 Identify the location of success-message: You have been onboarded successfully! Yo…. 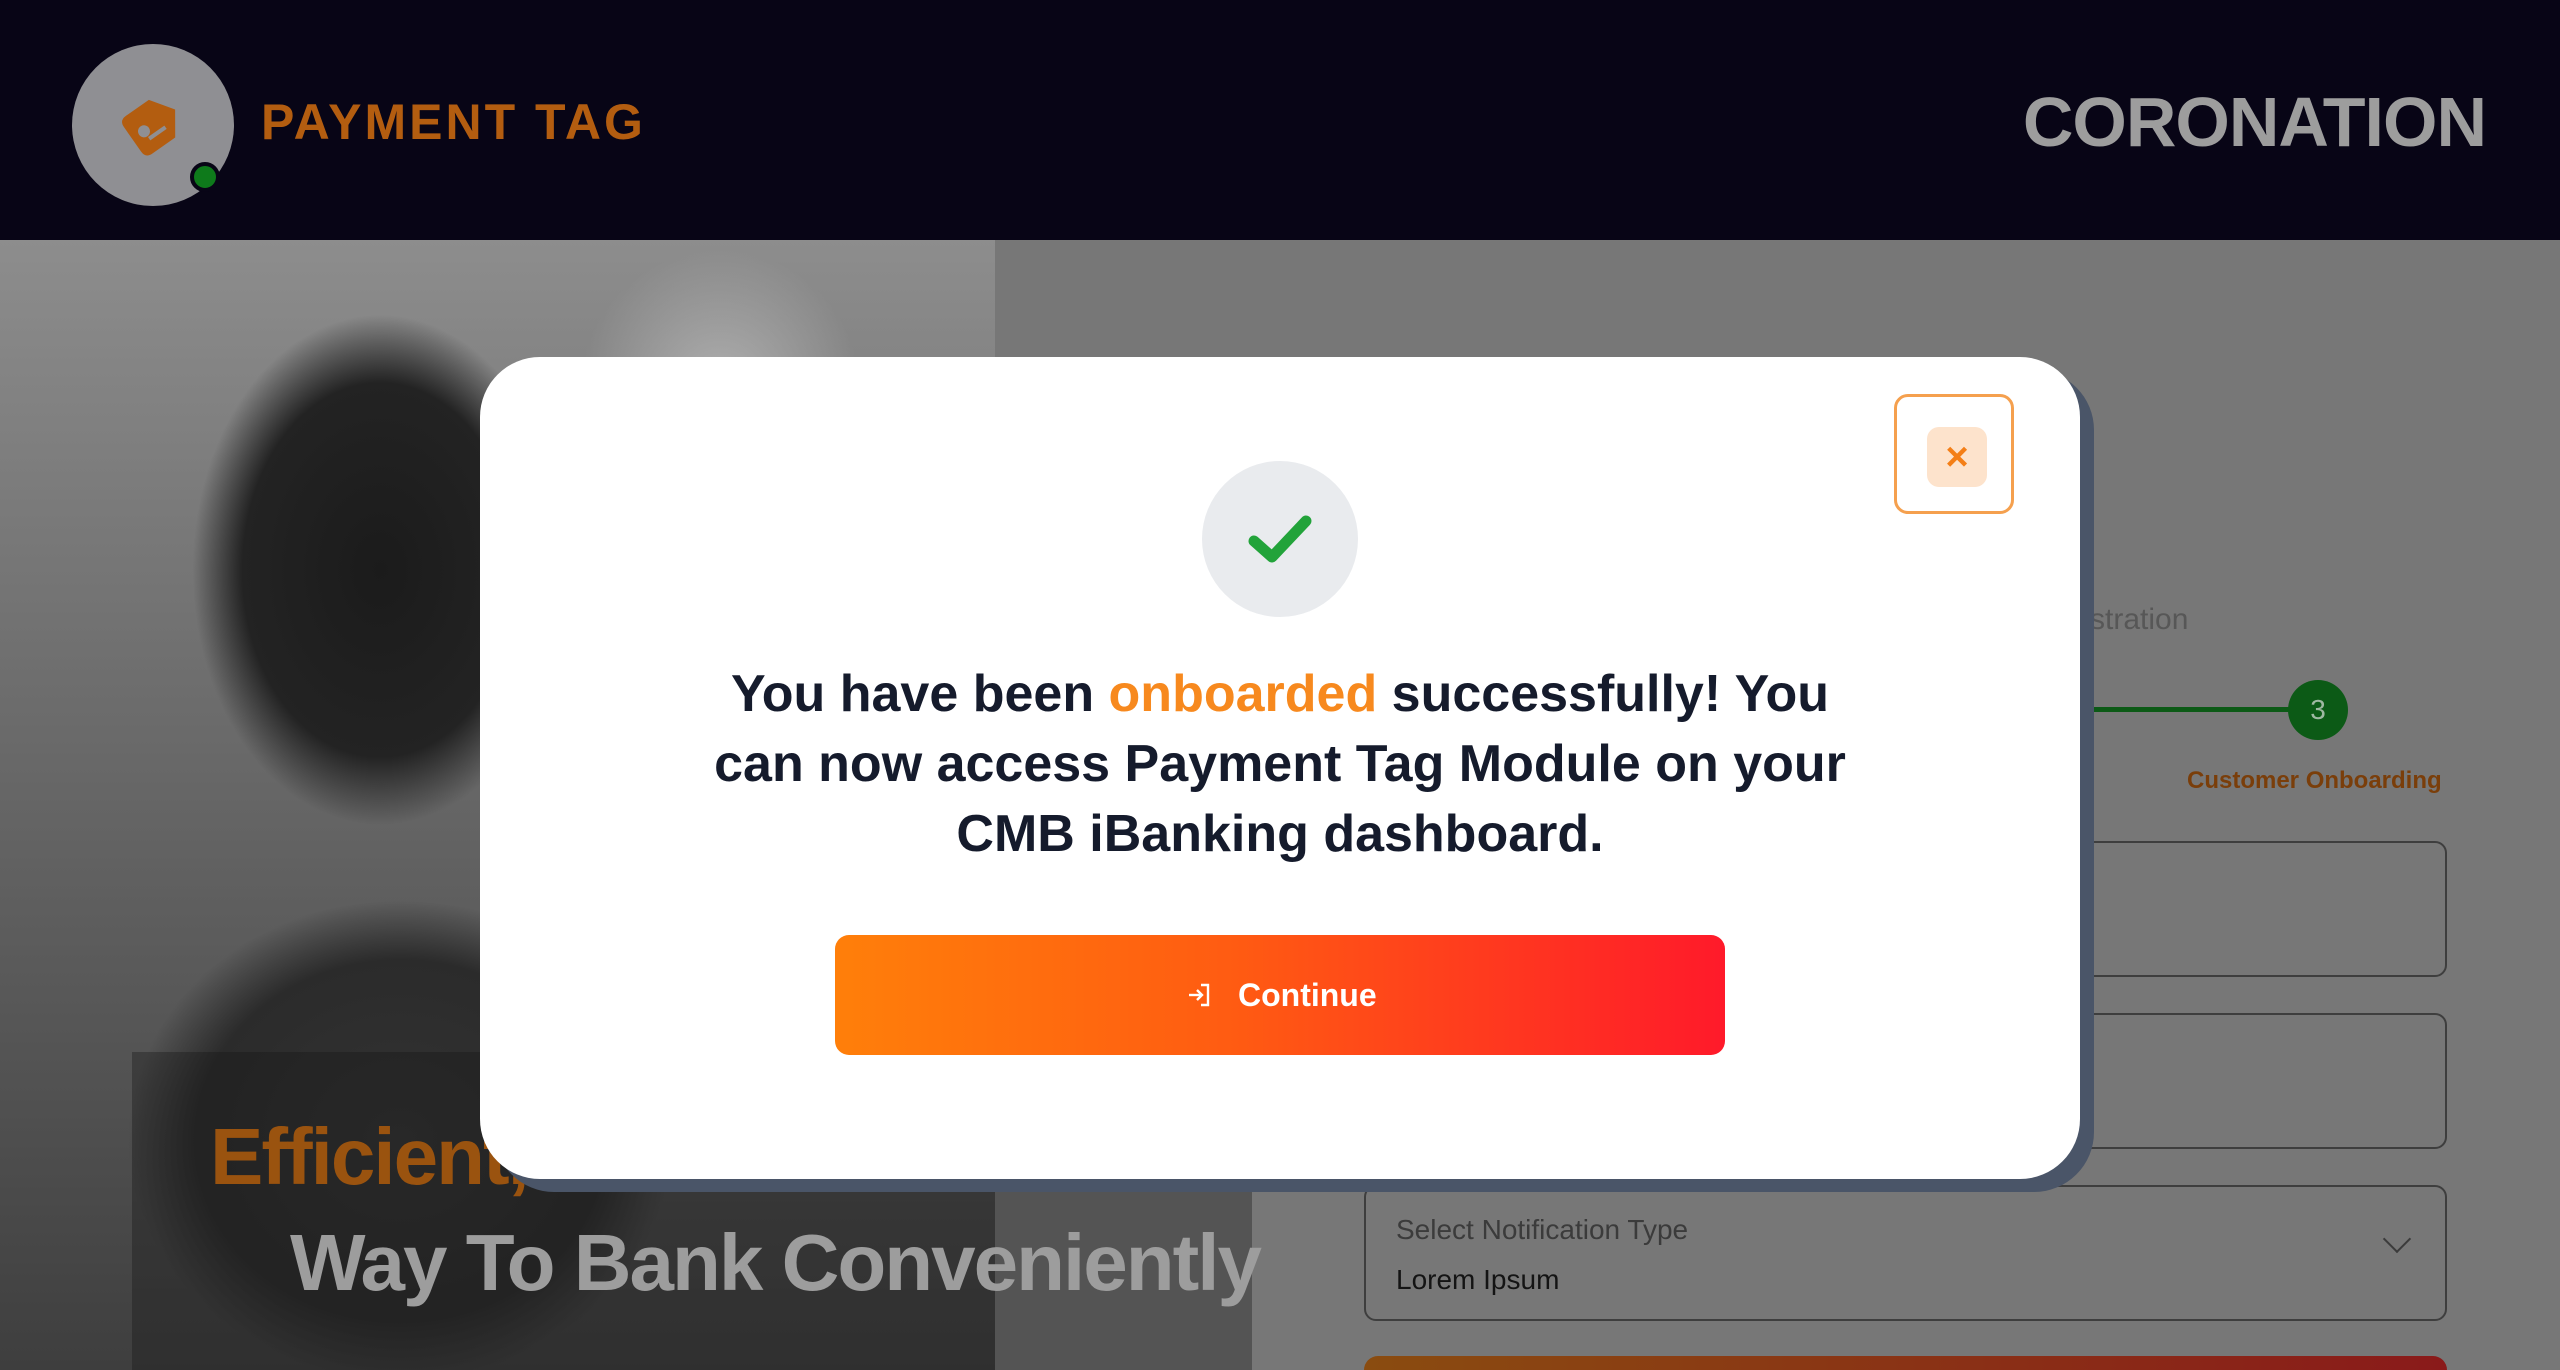
(1280, 764).